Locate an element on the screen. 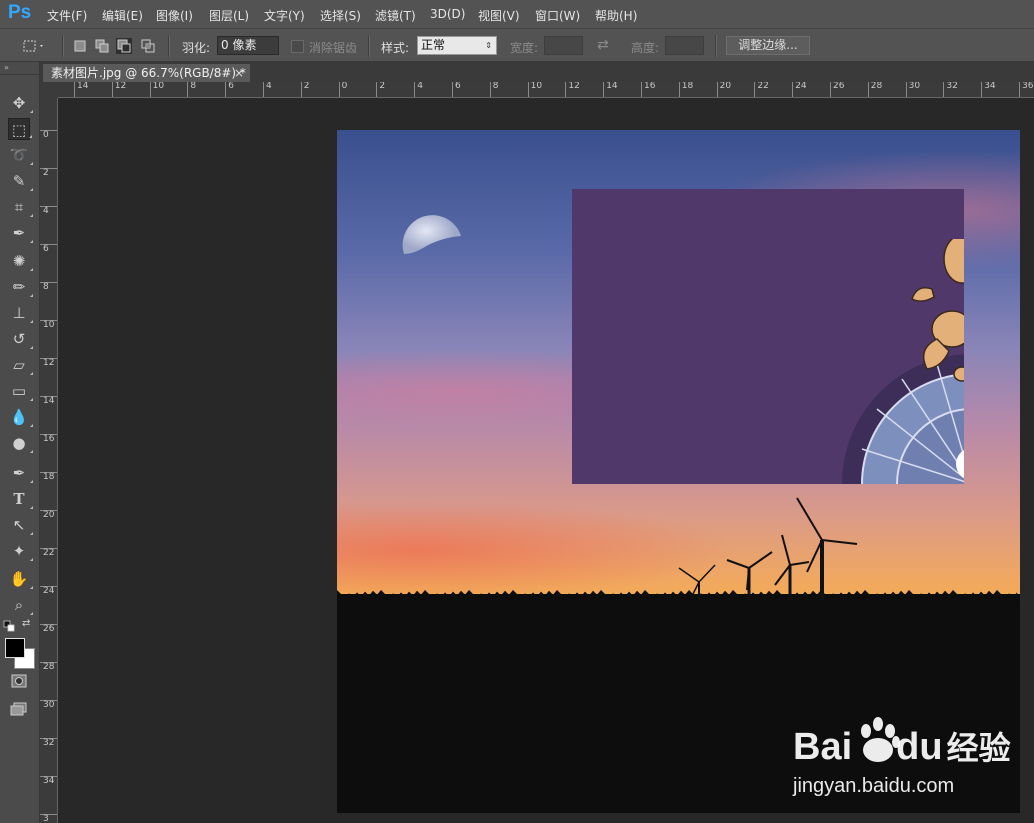 This screenshot has height=823, width=1034. default-colors-icon is located at coordinates (9, 626).